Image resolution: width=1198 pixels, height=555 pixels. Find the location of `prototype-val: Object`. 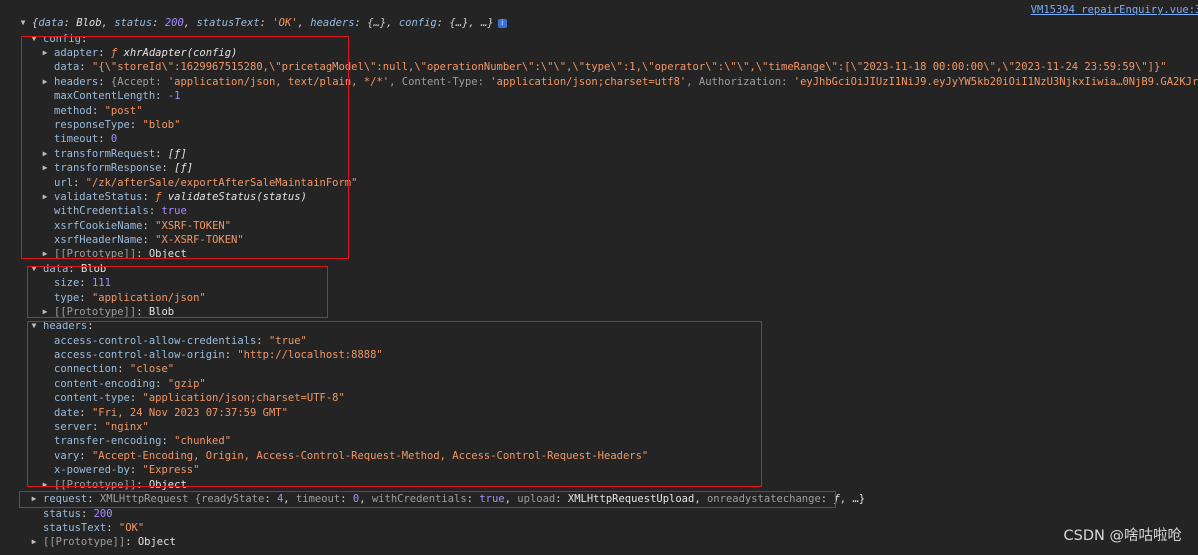

prototype-val: Object is located at coordinates (156, 542).